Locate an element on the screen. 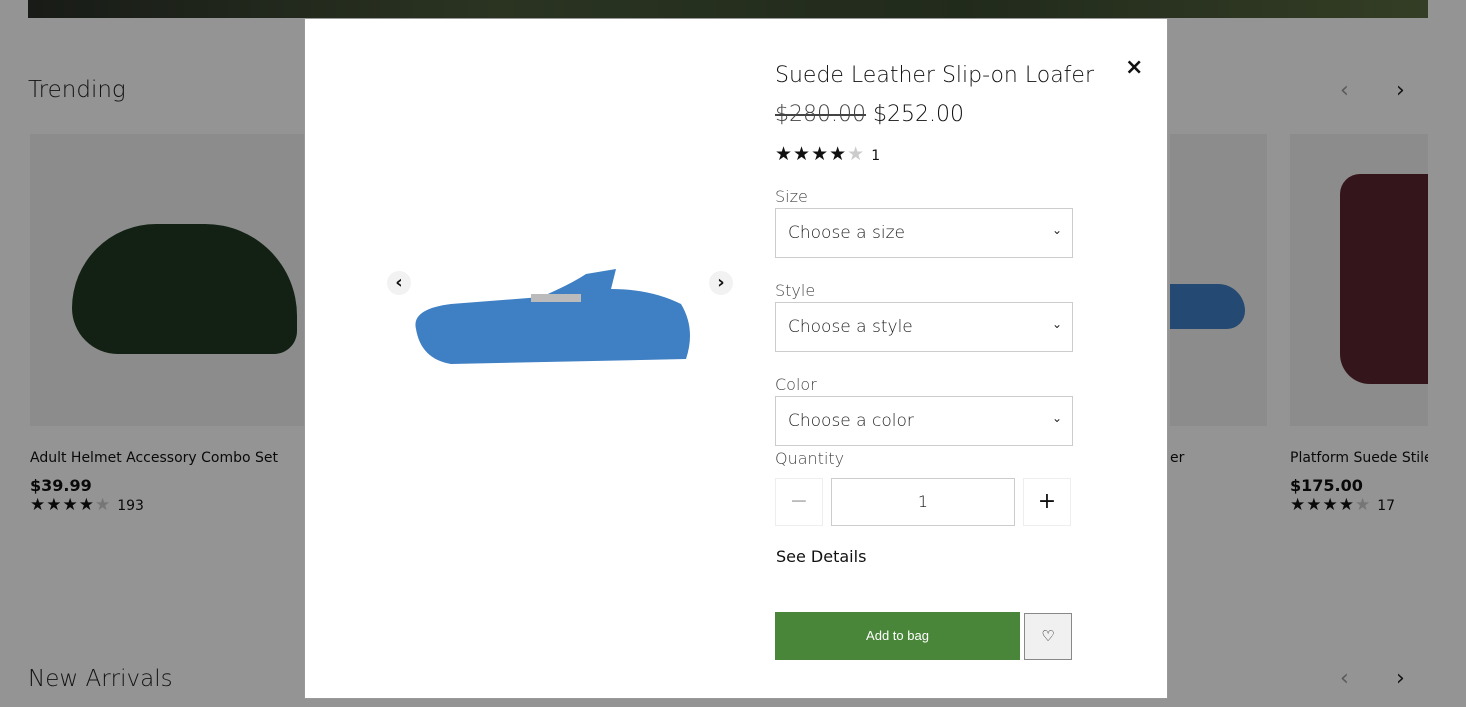 The height and width of the screenshot is (707, 1466). image-prev-icon: ‹ is located at coordinates (399, 283).